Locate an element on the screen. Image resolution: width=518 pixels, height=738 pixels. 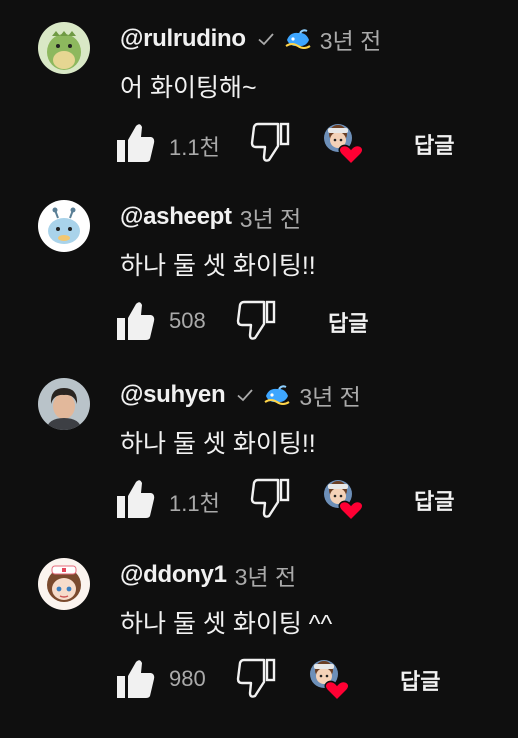
comment-header: @ddony1 3년 전 is located at coordinates (208, 575).